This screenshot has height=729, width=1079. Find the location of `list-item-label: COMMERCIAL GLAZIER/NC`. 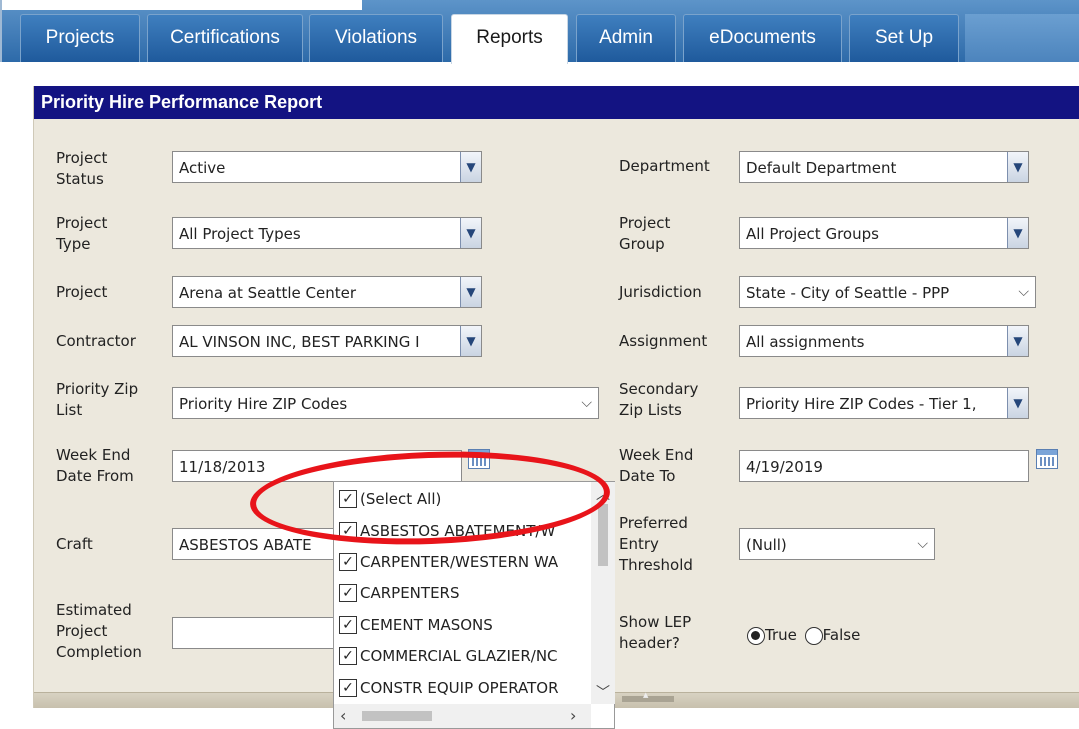

list-item-label: COMMERCIAL GLAZIER/NC is located at coordinates (459, 656).